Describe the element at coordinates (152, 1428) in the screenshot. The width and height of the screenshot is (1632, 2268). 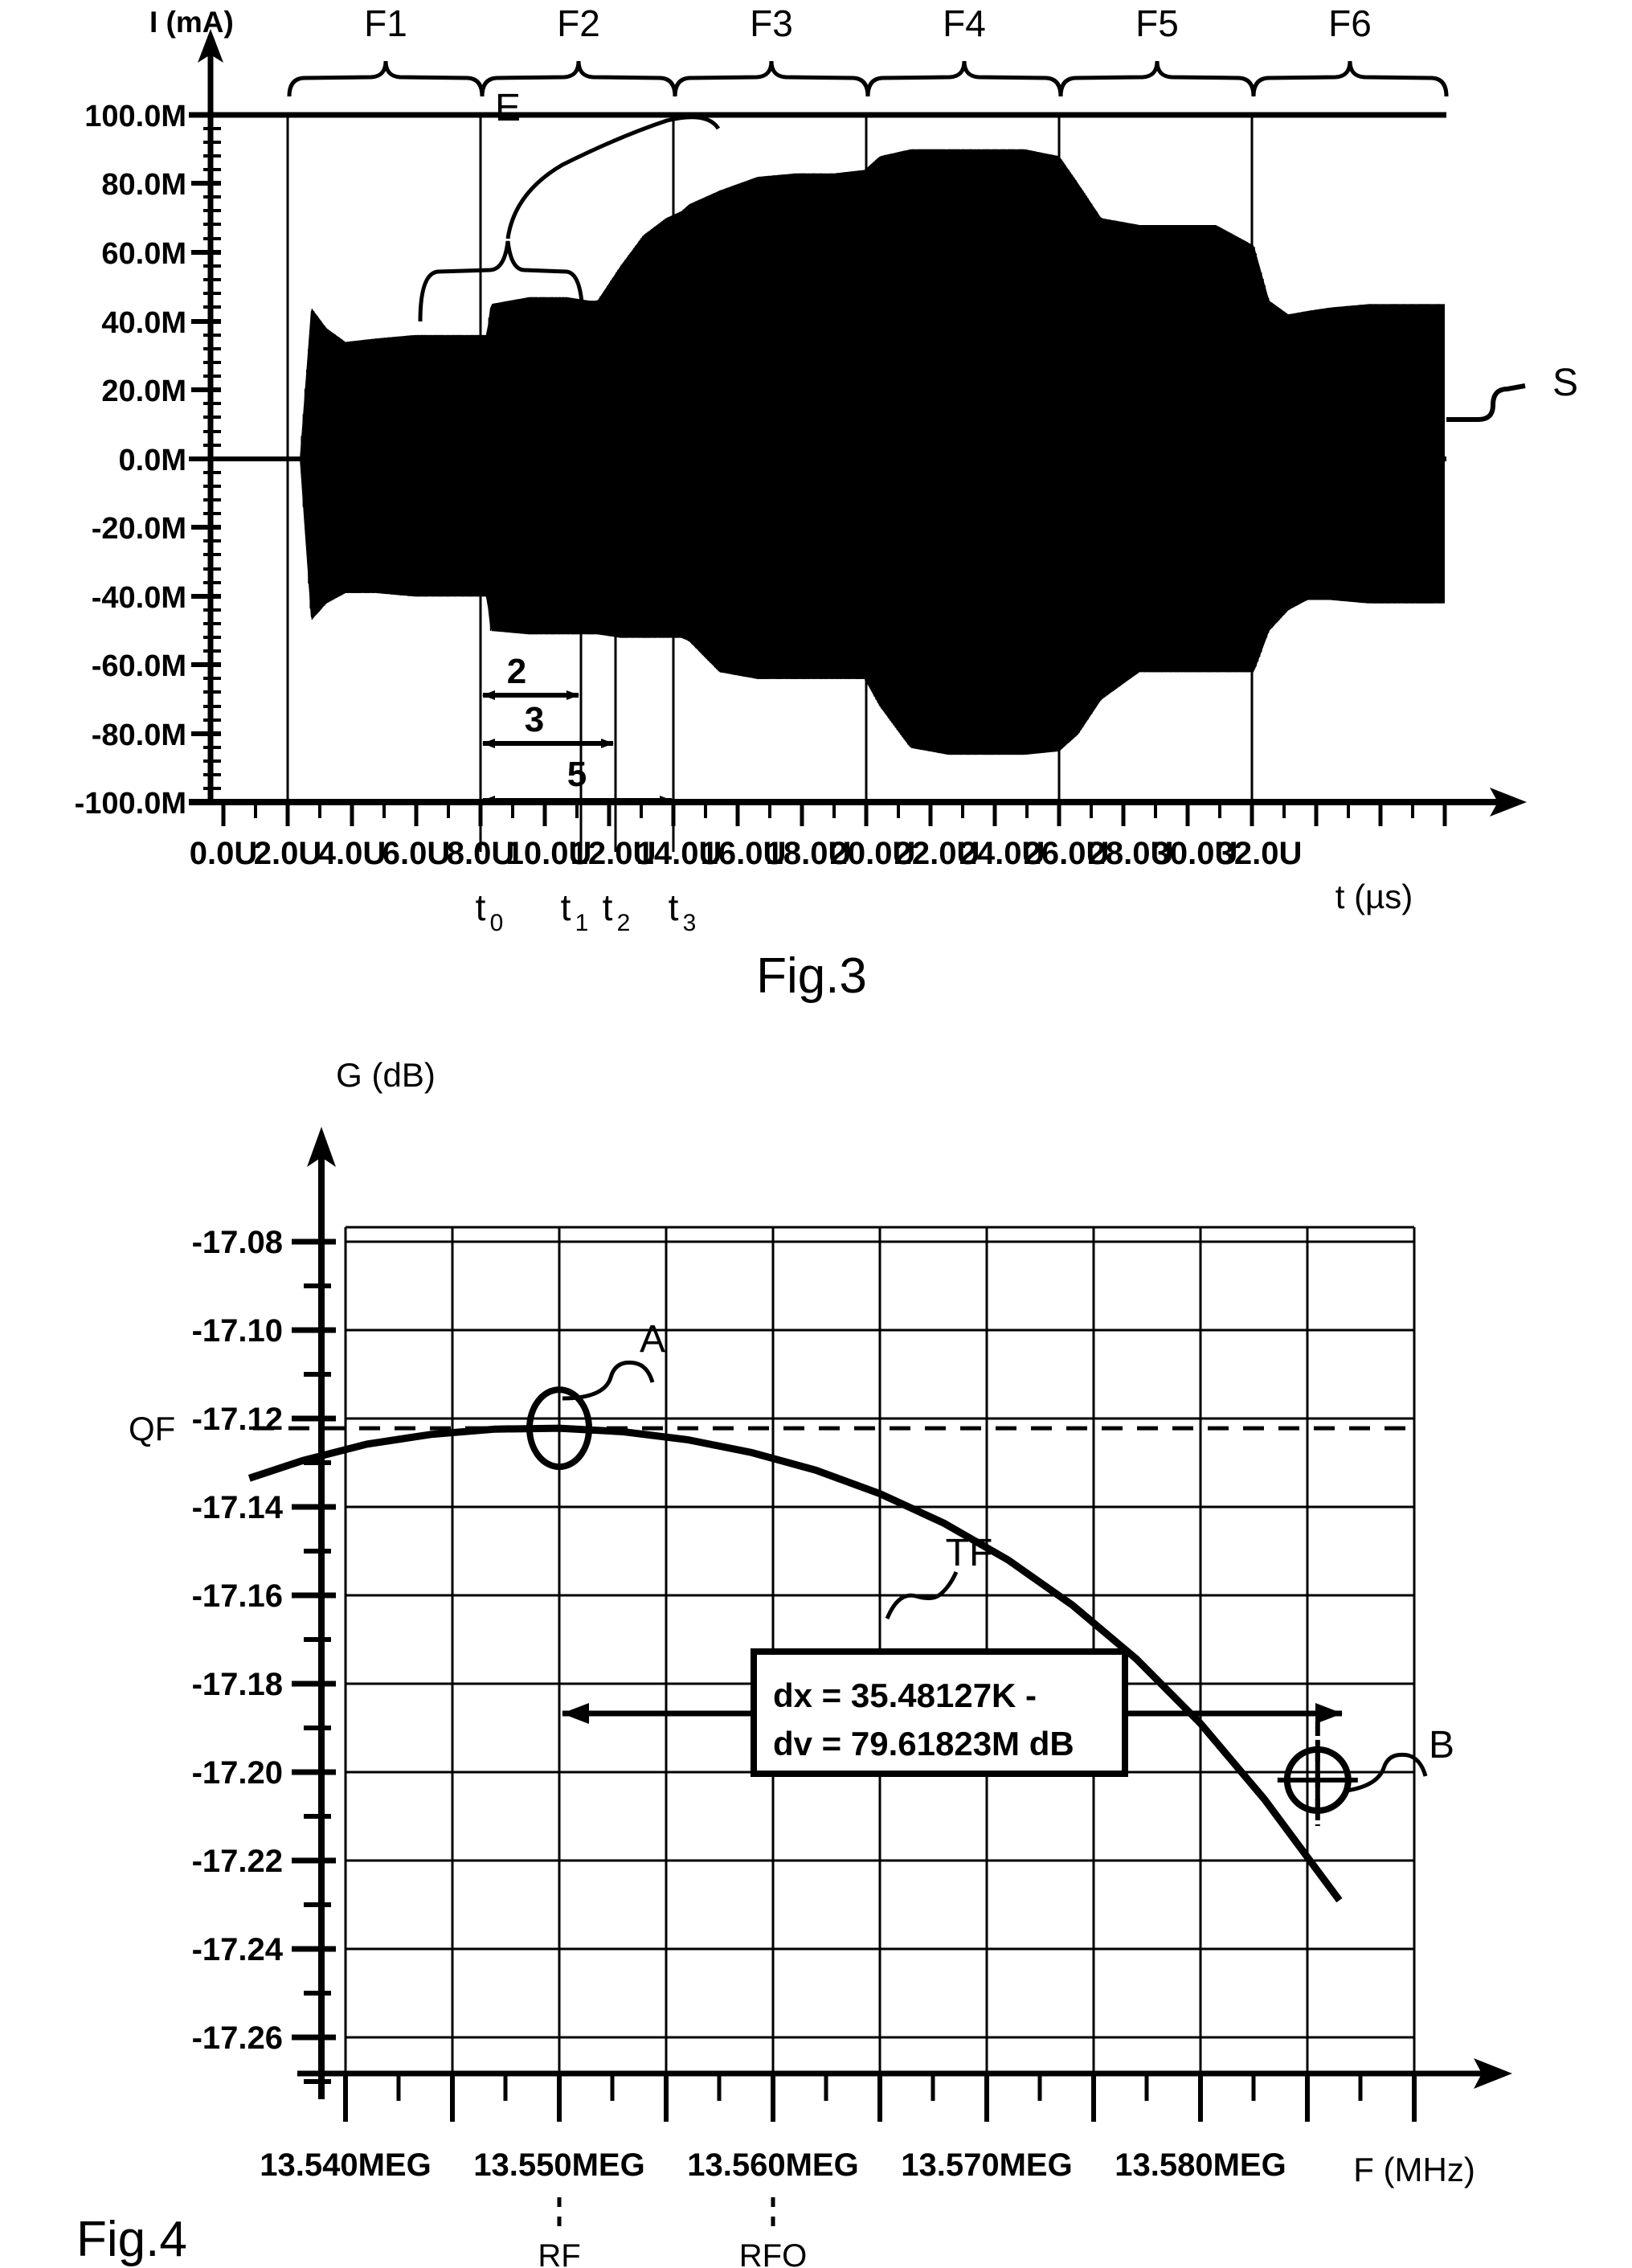
I see `fig4-label-qf: QF` at that location.